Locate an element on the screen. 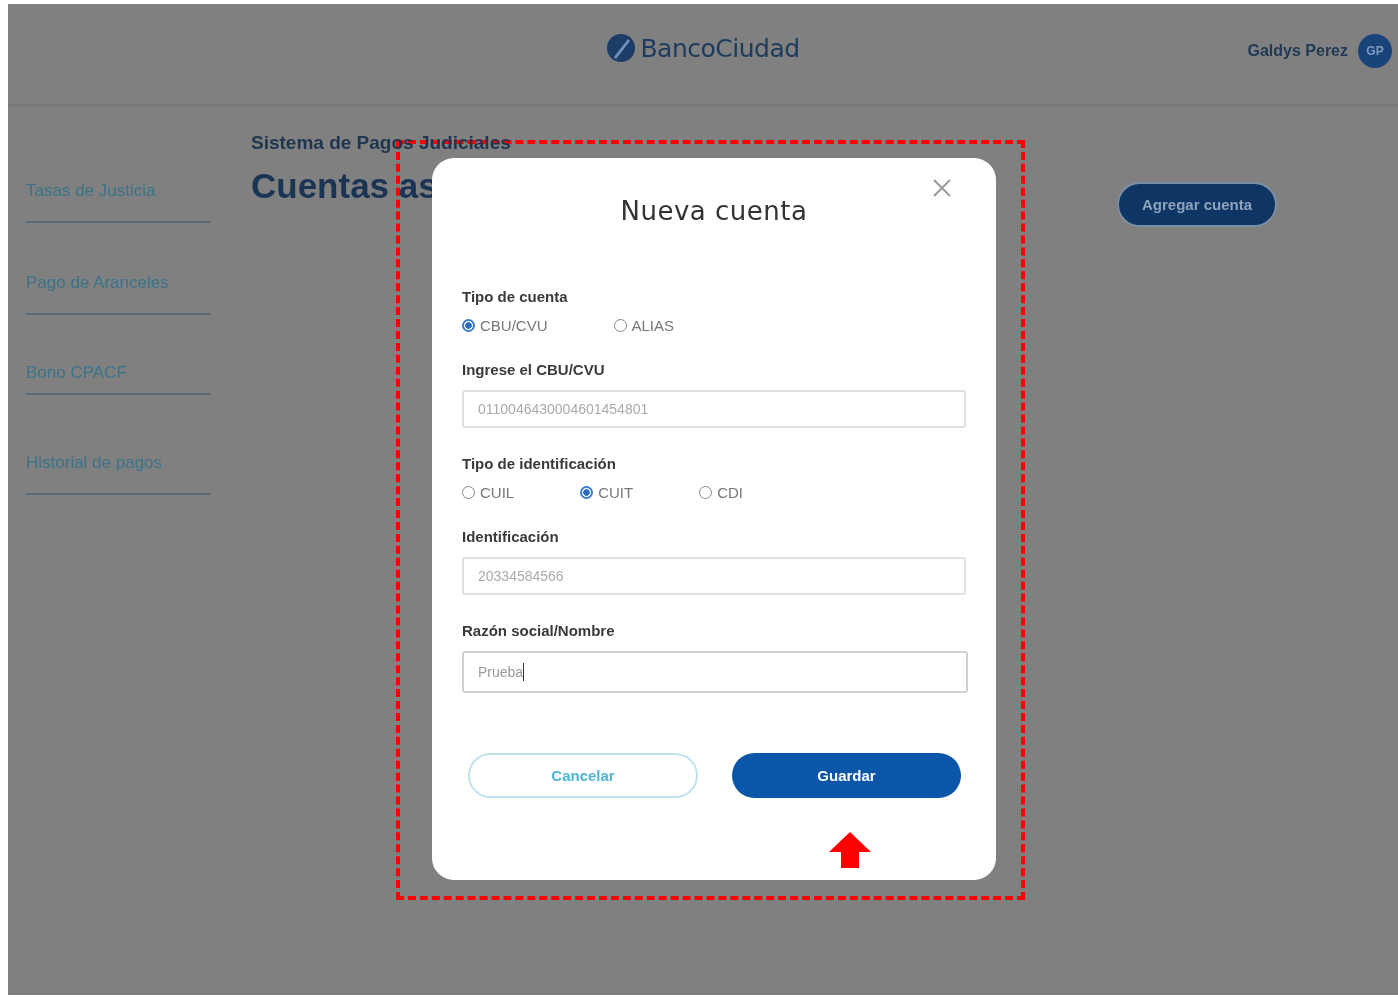  nav-link: Historial de pagos is located at coordinates (118, 474).